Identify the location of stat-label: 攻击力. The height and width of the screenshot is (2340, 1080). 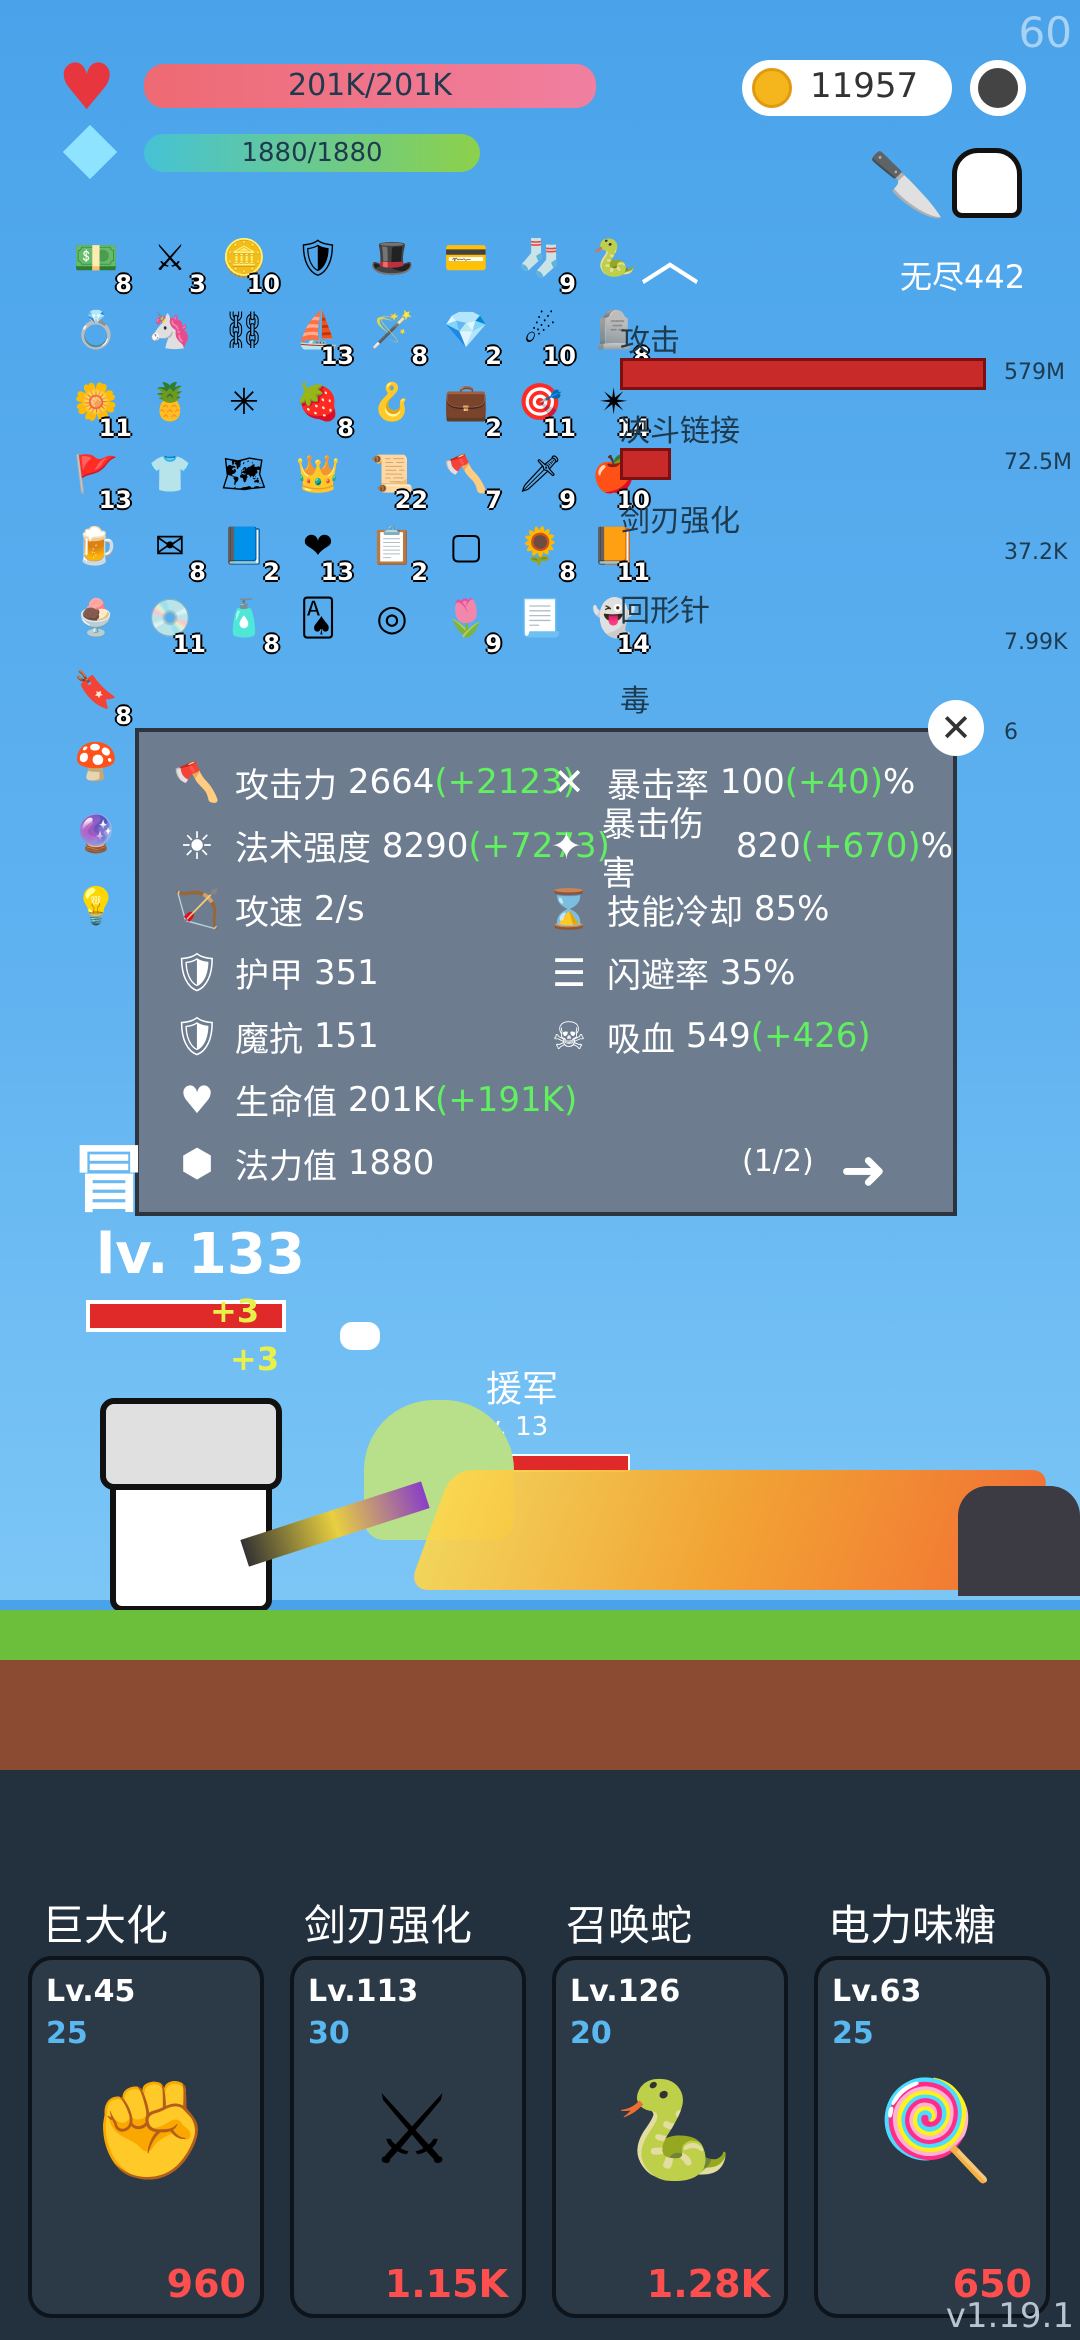
(286, 785).